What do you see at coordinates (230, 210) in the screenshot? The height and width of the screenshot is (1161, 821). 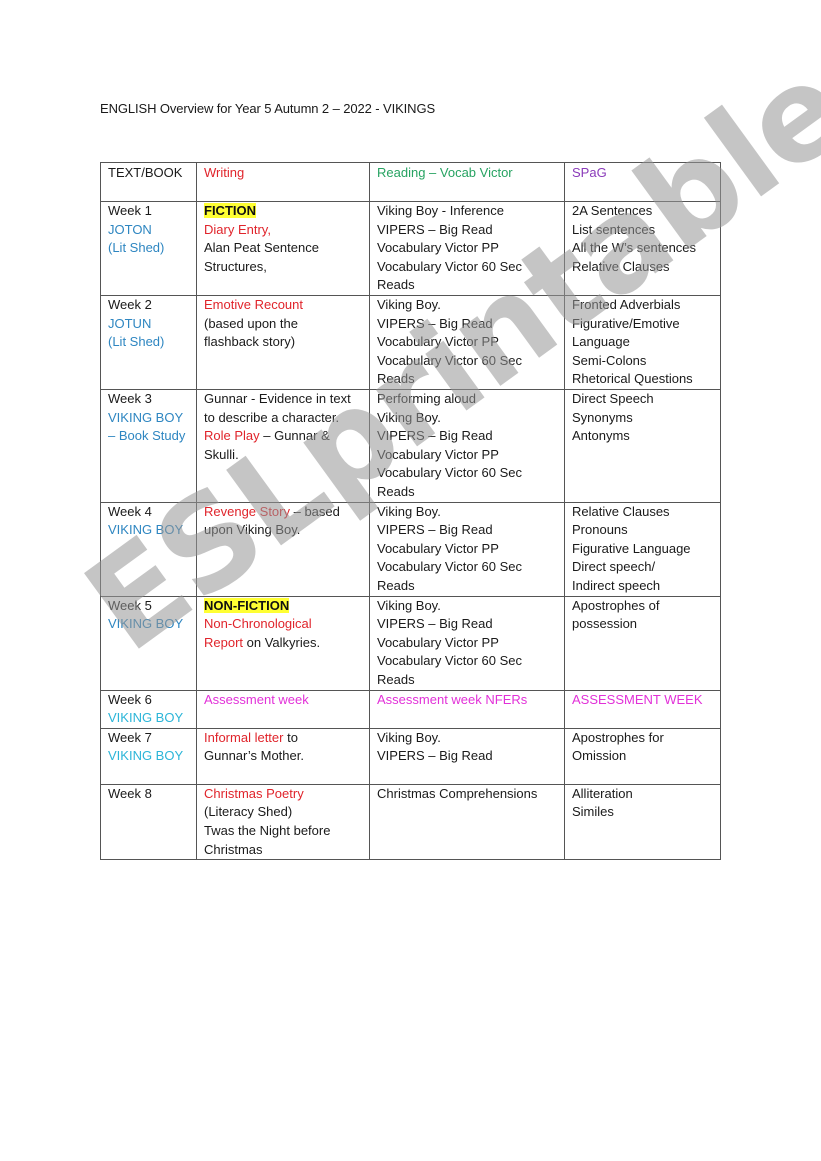 I see `genre-highlight: FICTION` at bounding box center [230, 210].